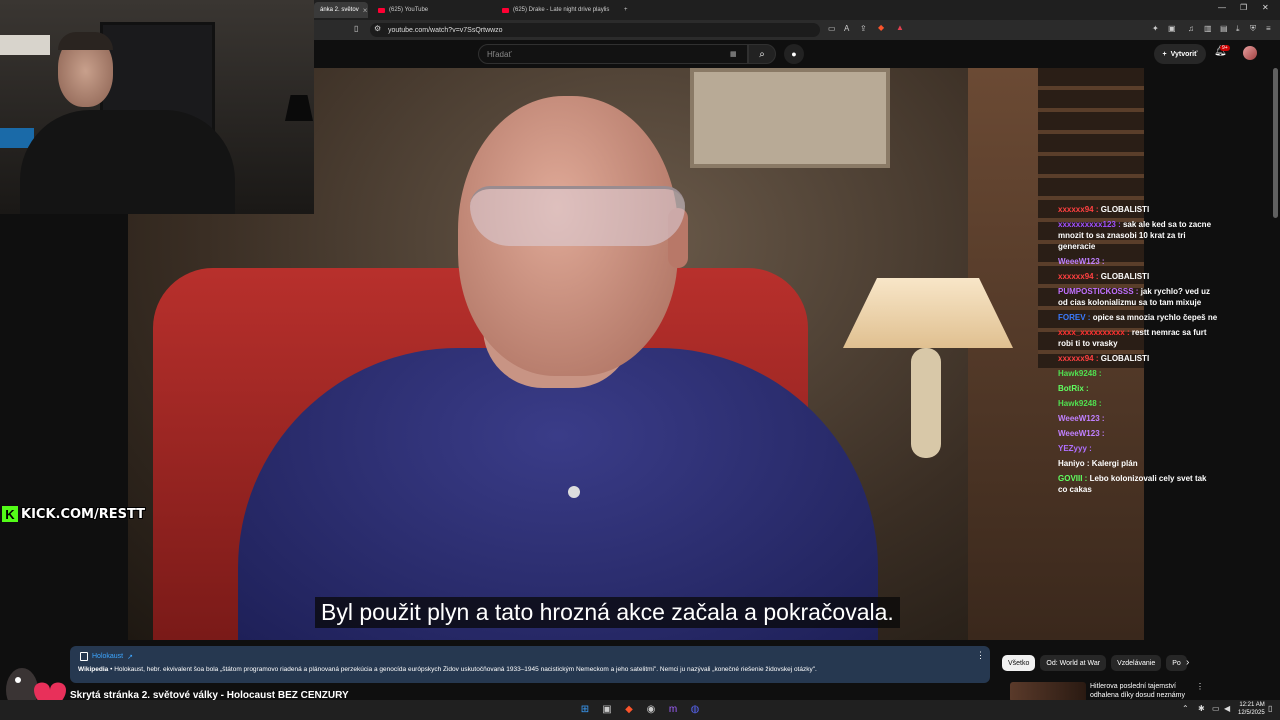 This screenshot has height=720, width=1280. Describe the element at coordinates (1270, 708) in the screenshot. I see `notifications-icon: ▯` at that location.